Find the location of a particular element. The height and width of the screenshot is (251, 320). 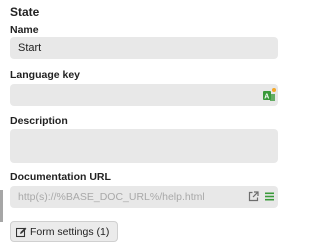

form-settings-button: Form settings (1) is located at coordinates (64, 231).